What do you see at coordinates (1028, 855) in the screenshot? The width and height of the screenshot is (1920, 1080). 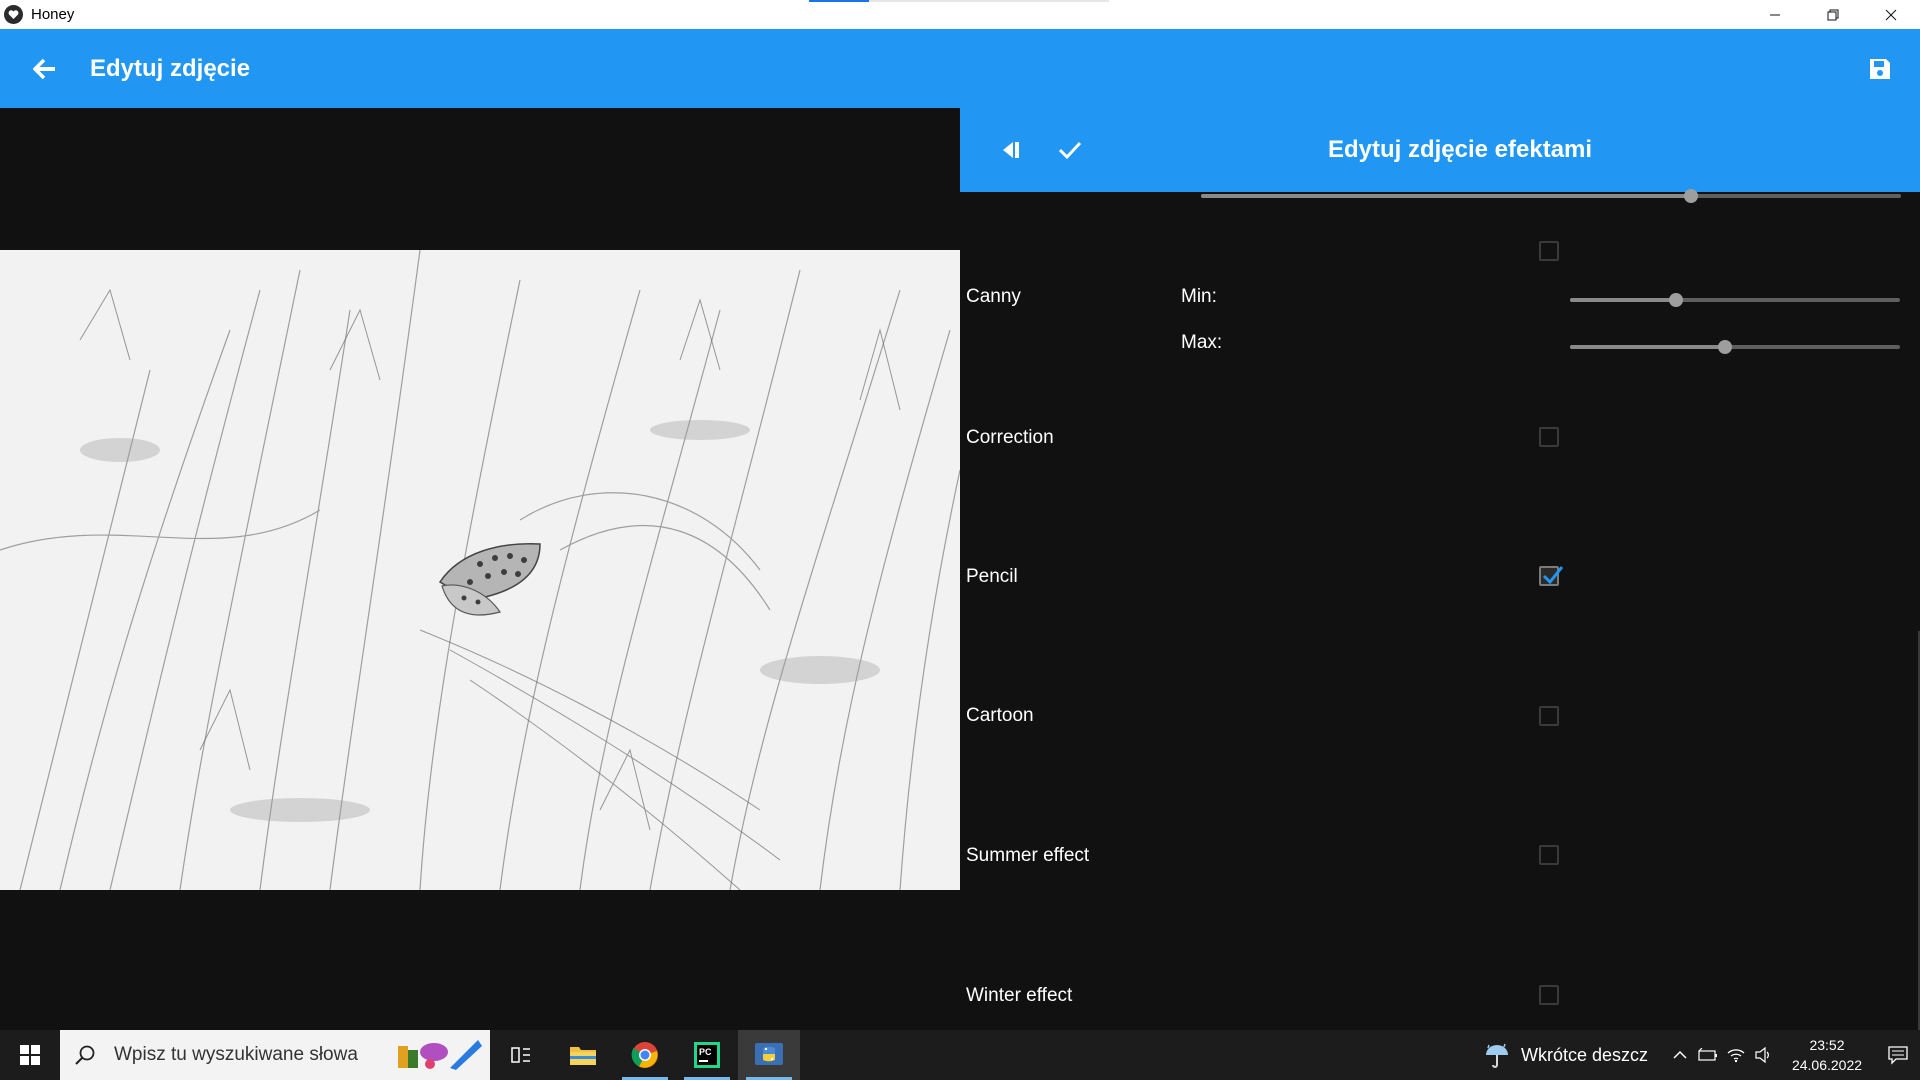 I see `effect-label-summer: Summer effect` at bounding box center [1028, 855].